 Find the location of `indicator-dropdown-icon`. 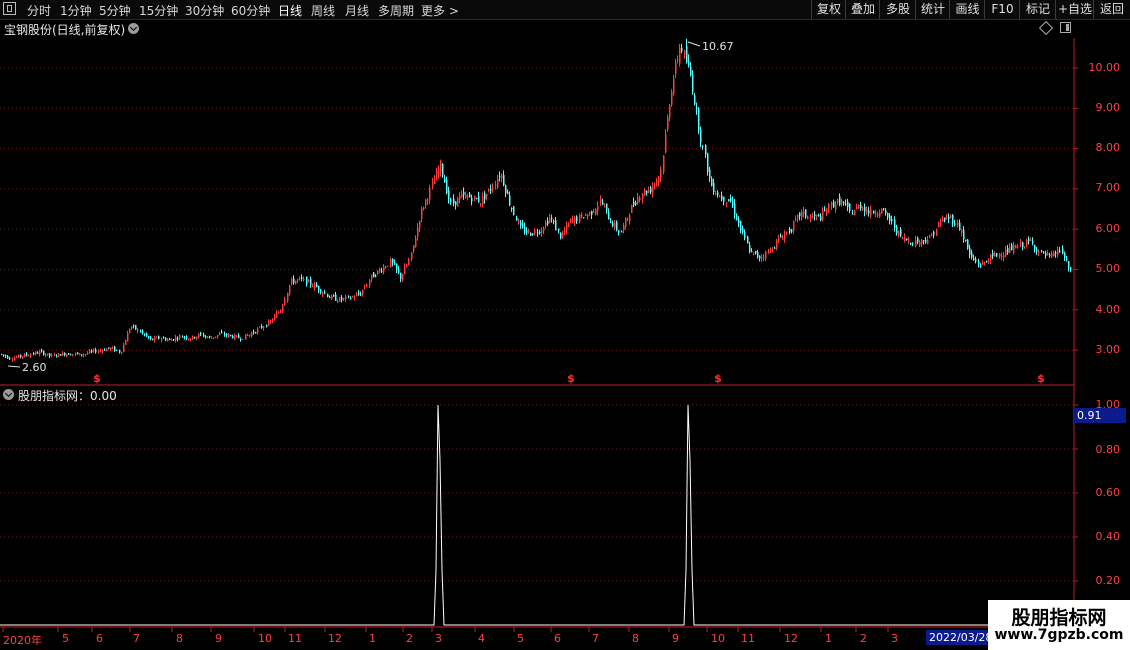

indicator-dropdown-icon is located at coordinates (8, 394).